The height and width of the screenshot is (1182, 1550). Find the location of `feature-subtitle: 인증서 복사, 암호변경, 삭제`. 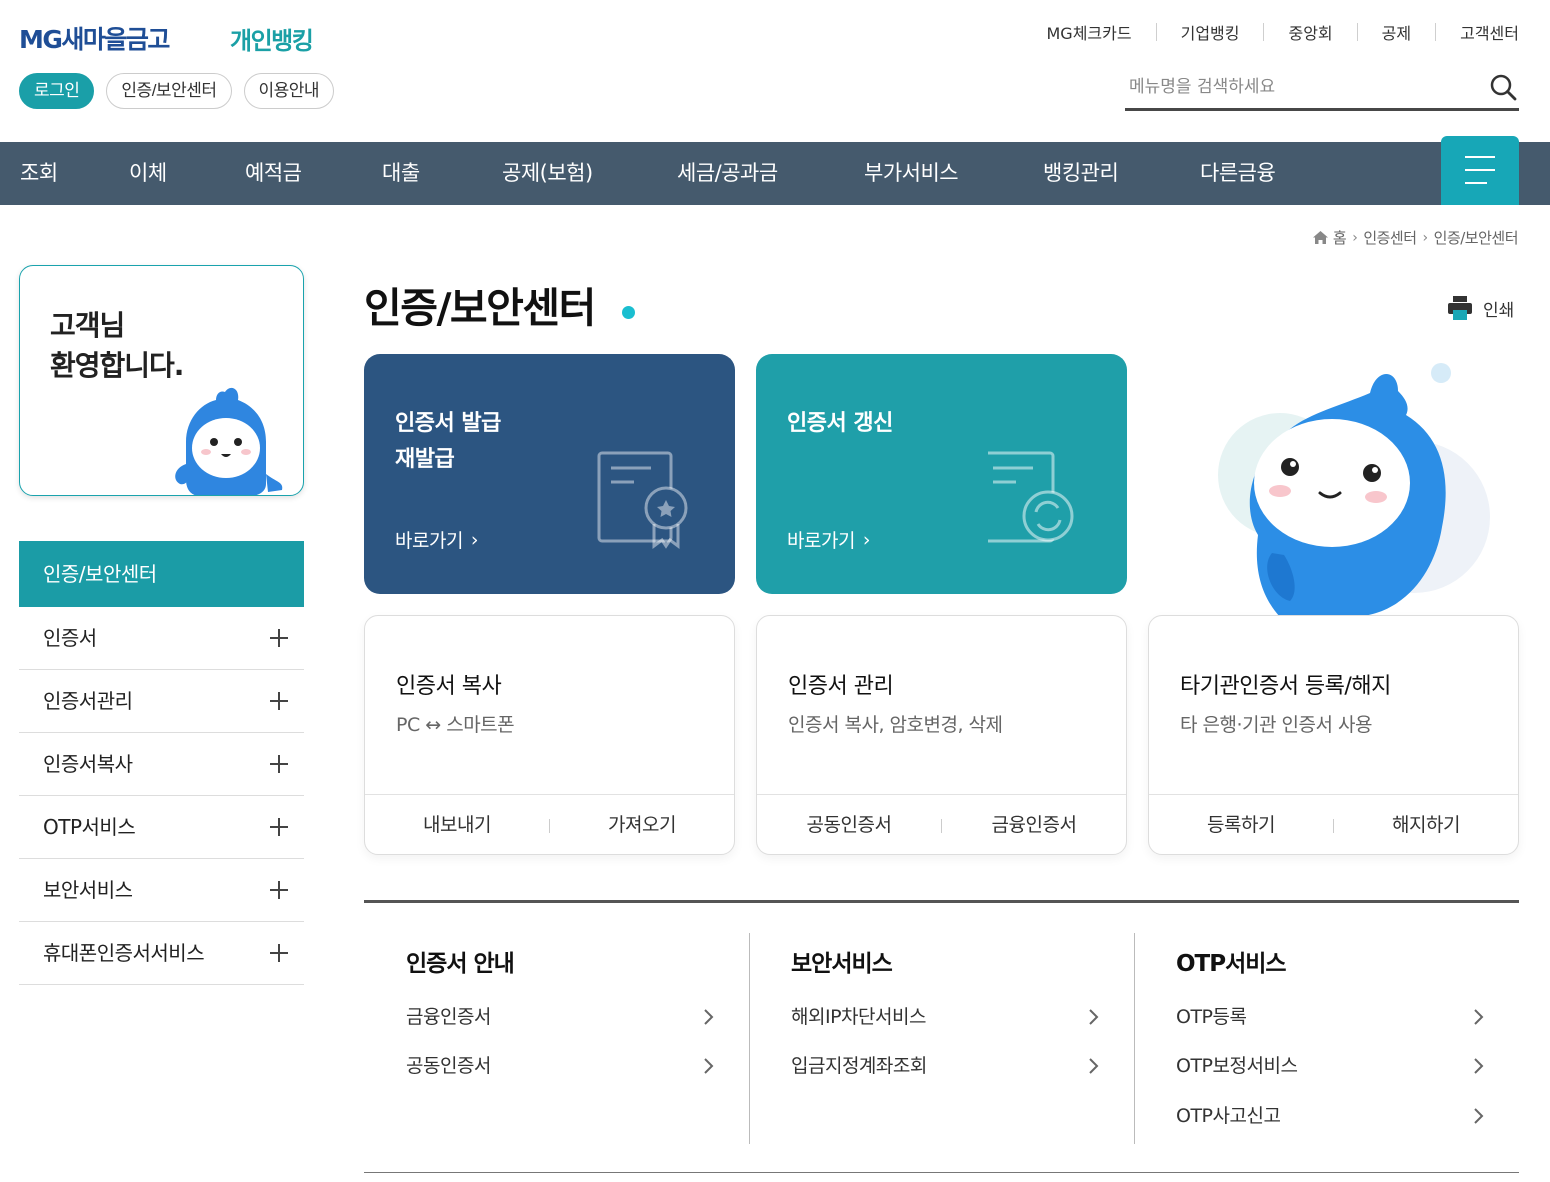

feature-subtitle: 인증서 복사, 암호변경, 삭제 is located at coordinates (895, 725).